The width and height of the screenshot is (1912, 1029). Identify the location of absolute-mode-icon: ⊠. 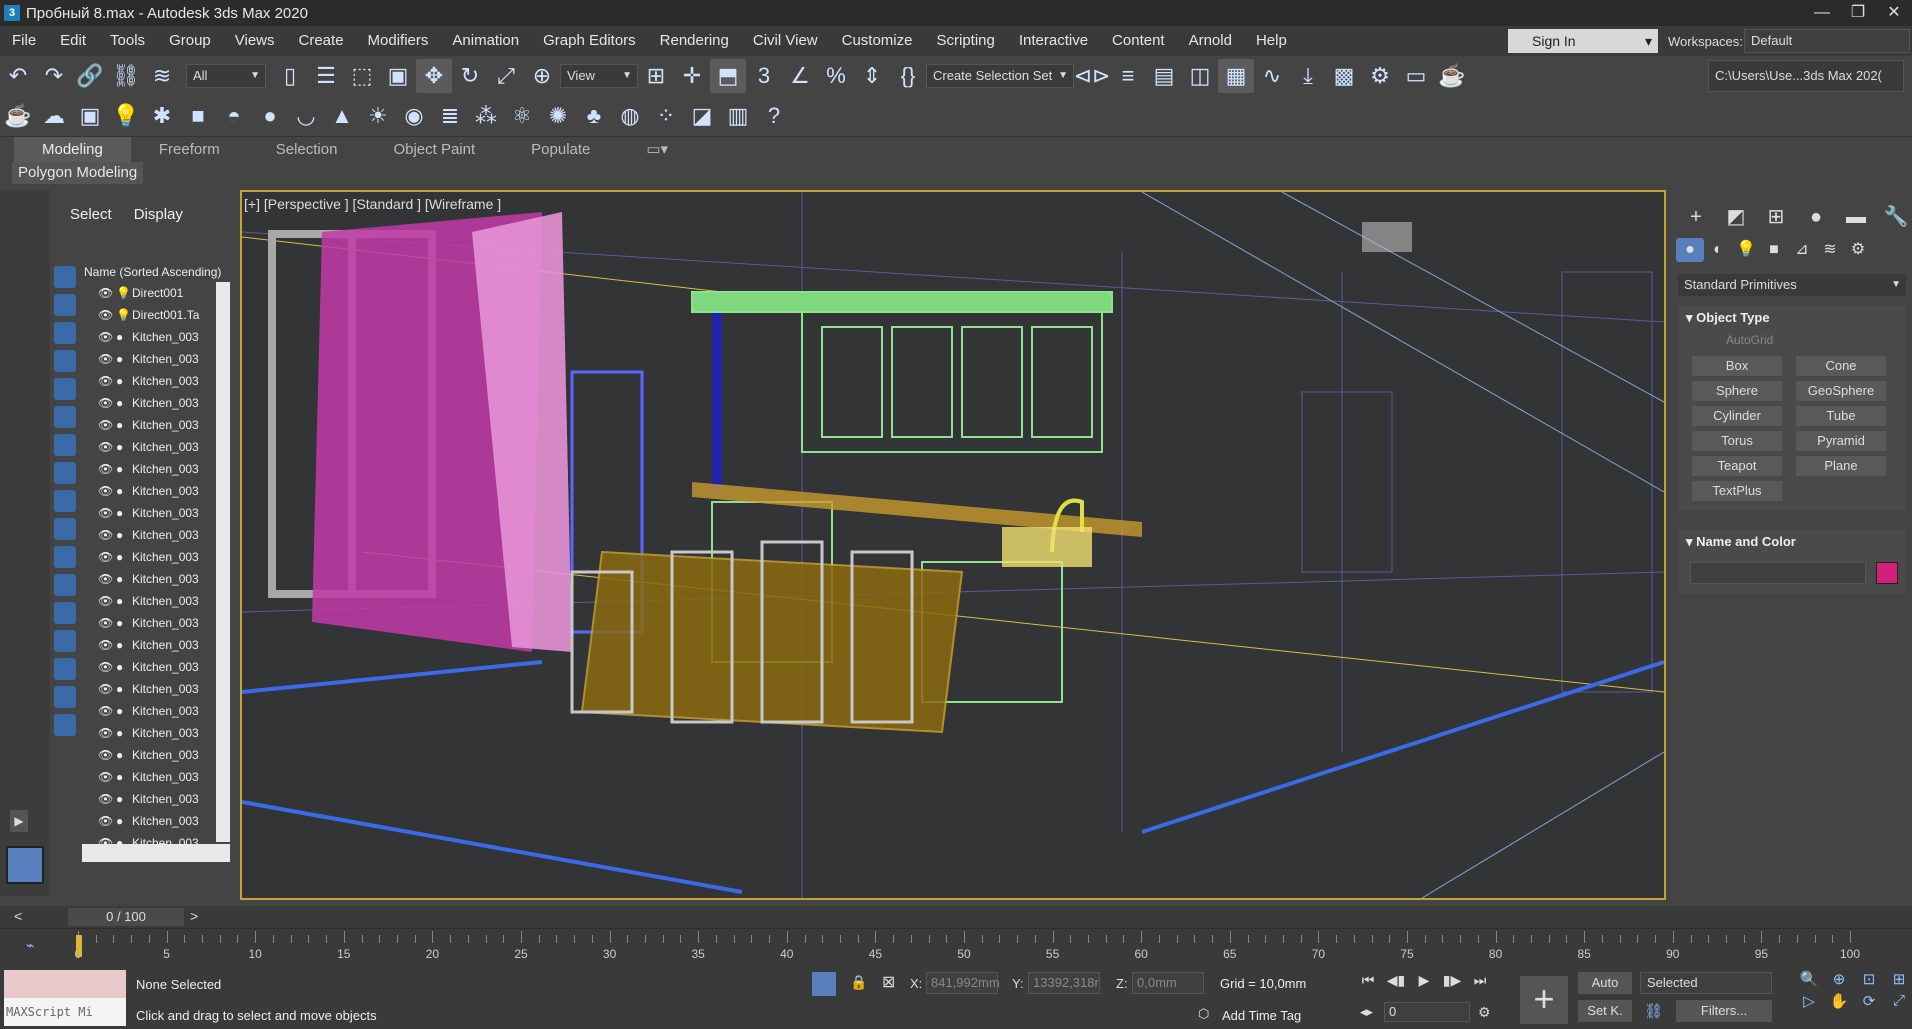
(888, 982).